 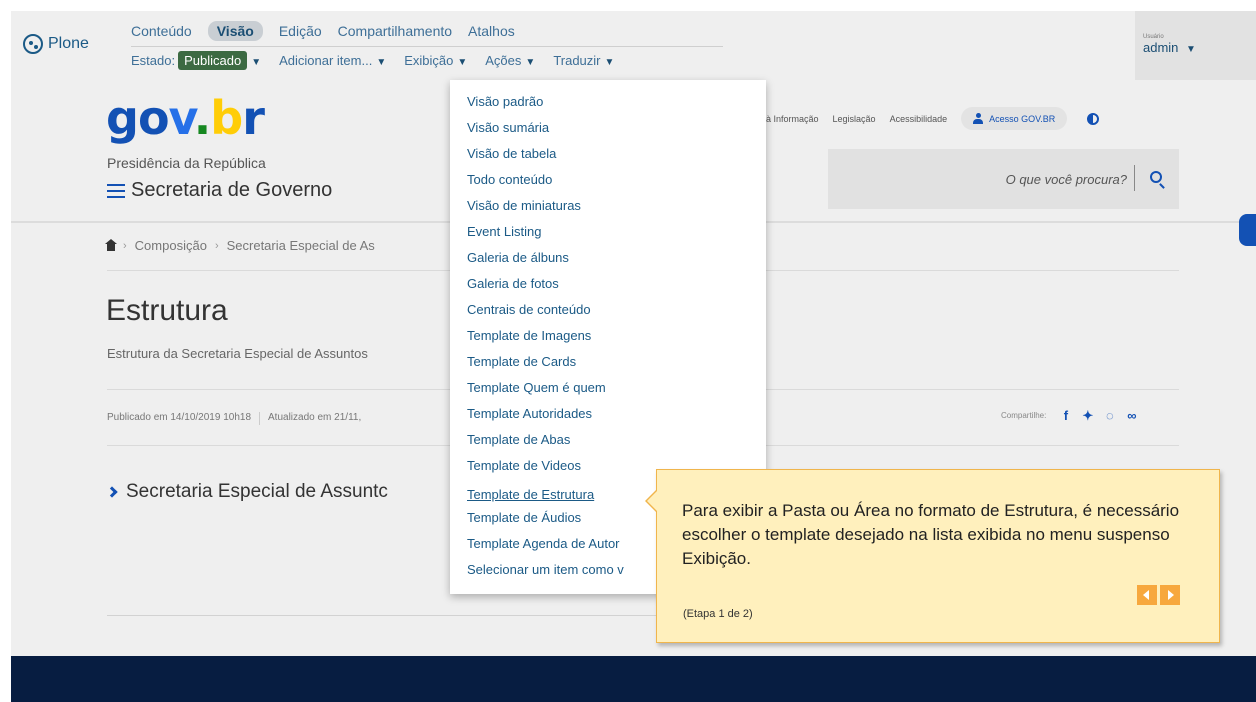 I want to click on menu-item-visao-tabela: Visão de tabela, so click(x=608, y=157).